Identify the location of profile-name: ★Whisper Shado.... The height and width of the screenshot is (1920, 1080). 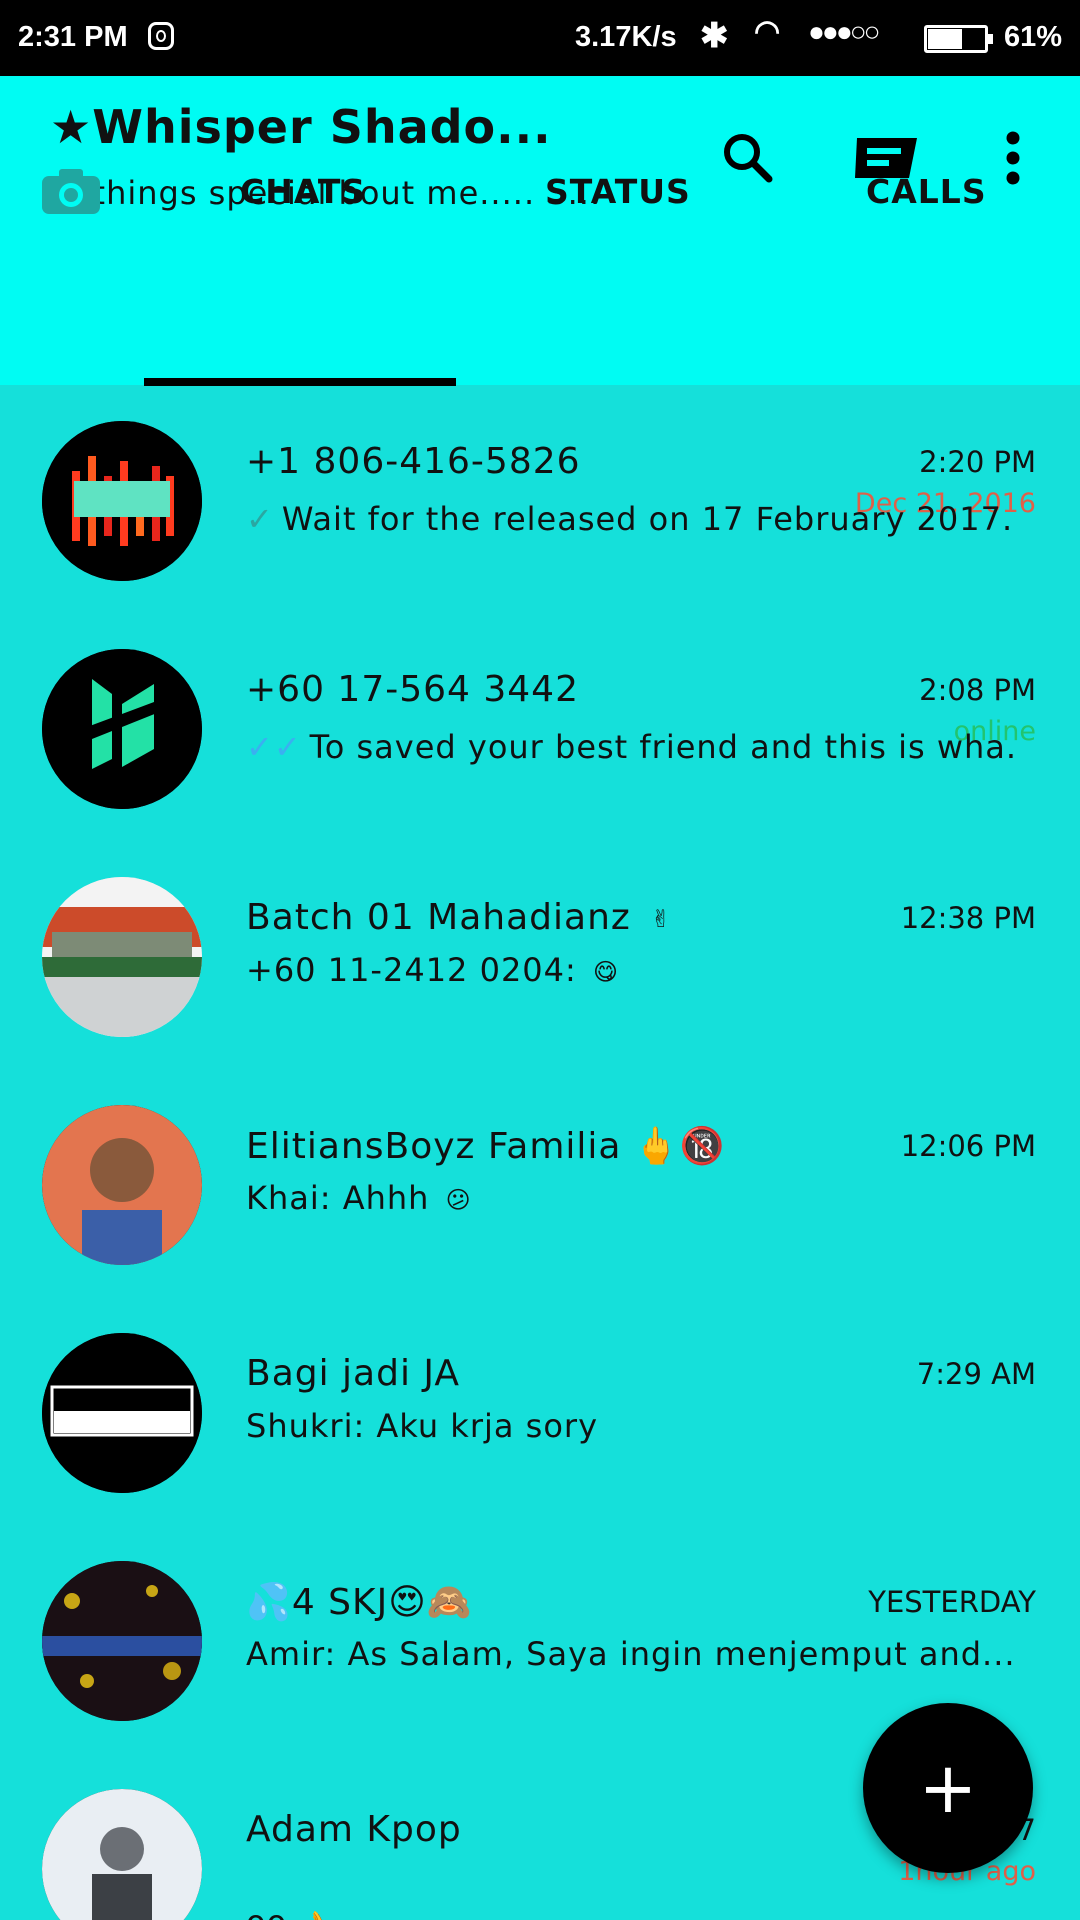
(301, 127).